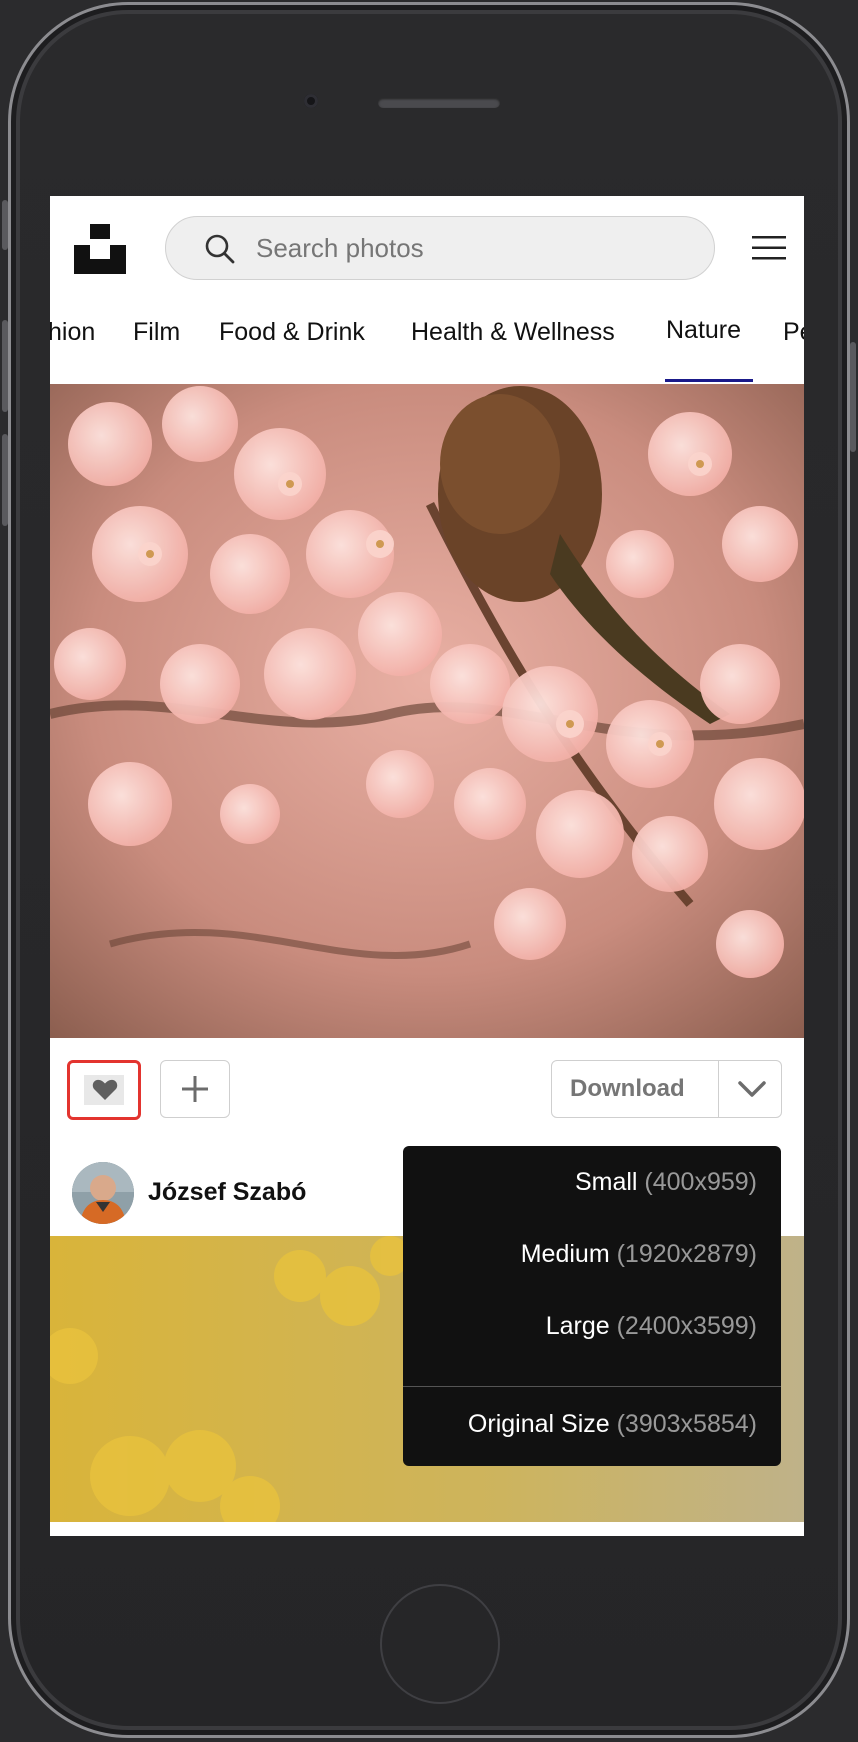 The height and width of the screenshot is (1742, 858). Describe the element at coordinates (703, 344) in the screenshot. I see `tab-nature: Nature` at that location.